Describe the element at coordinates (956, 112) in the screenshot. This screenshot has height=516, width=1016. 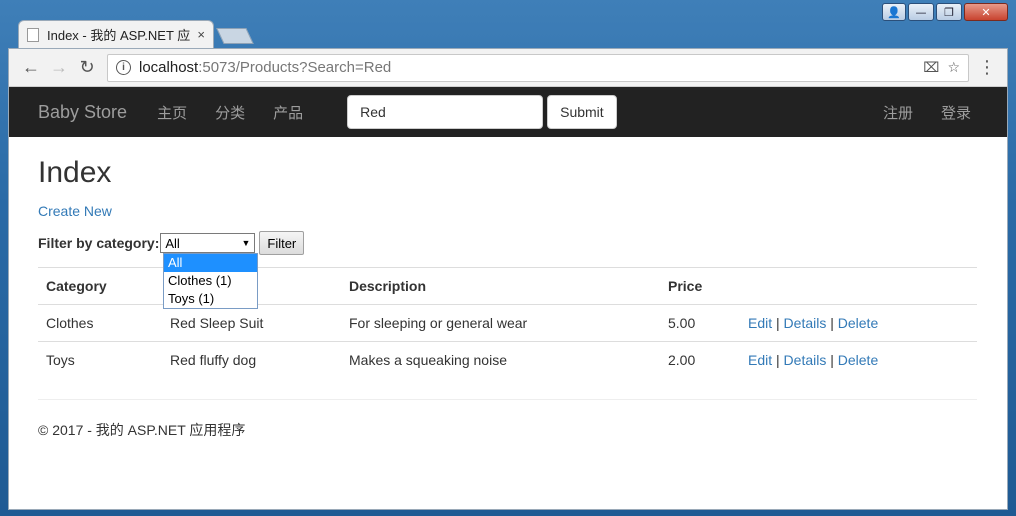
I see `nav-link-login: 登录` at that location.